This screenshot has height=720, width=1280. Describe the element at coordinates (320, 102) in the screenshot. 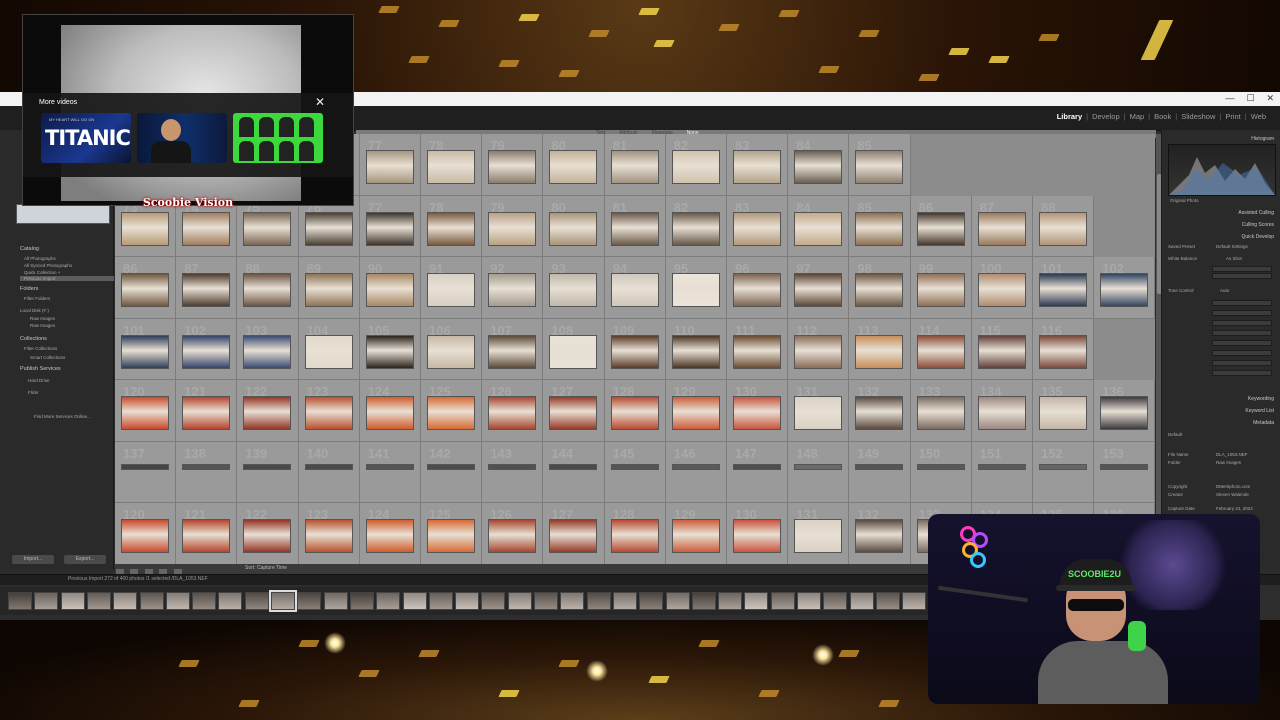

I see `close-icon: ✕` at that location.